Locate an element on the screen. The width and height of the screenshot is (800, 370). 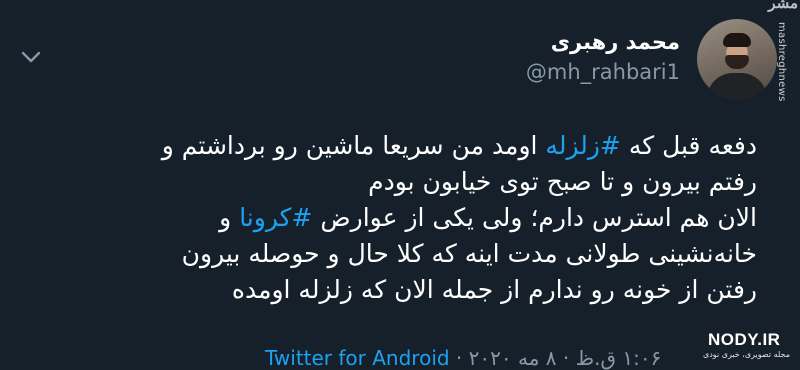
tweet-text-segment: الان هم استرس دارم؛ ولی یکی از عوارض is located at coordinates (534, 217).